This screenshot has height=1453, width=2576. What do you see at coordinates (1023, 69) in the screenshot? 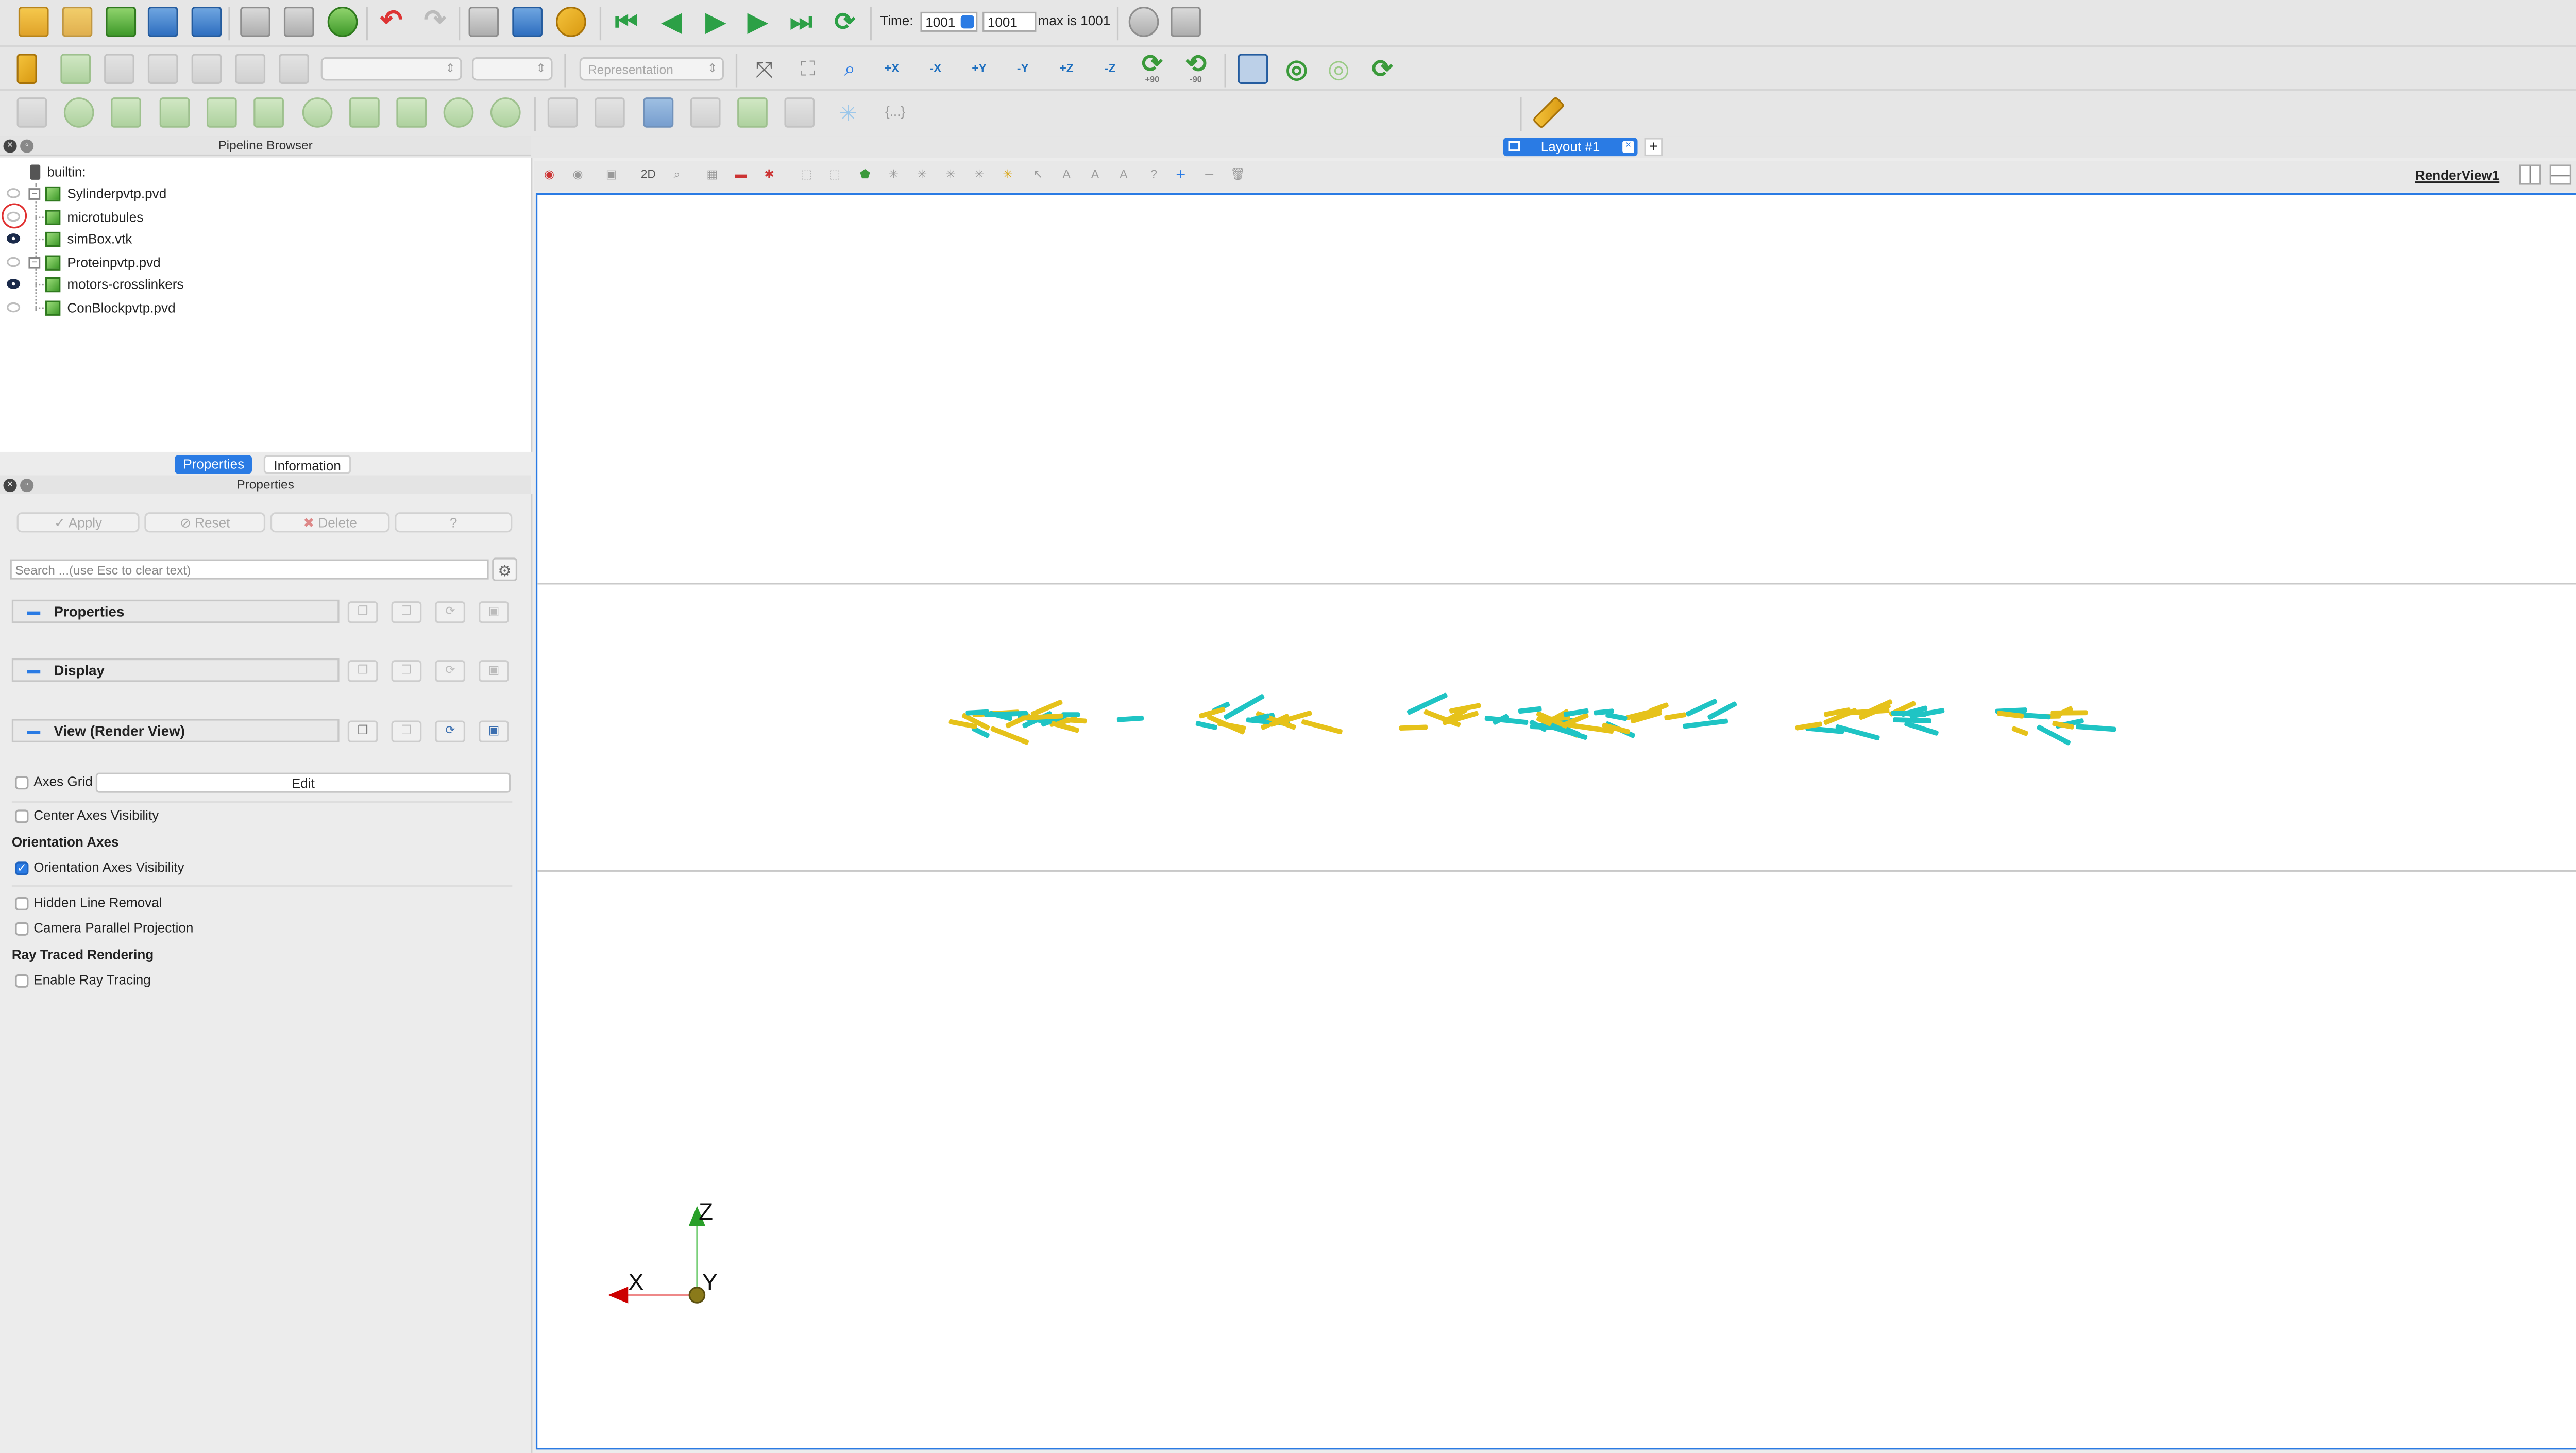
I see `view-minus-y-button: -Y` at bounding box center [1023, 69].